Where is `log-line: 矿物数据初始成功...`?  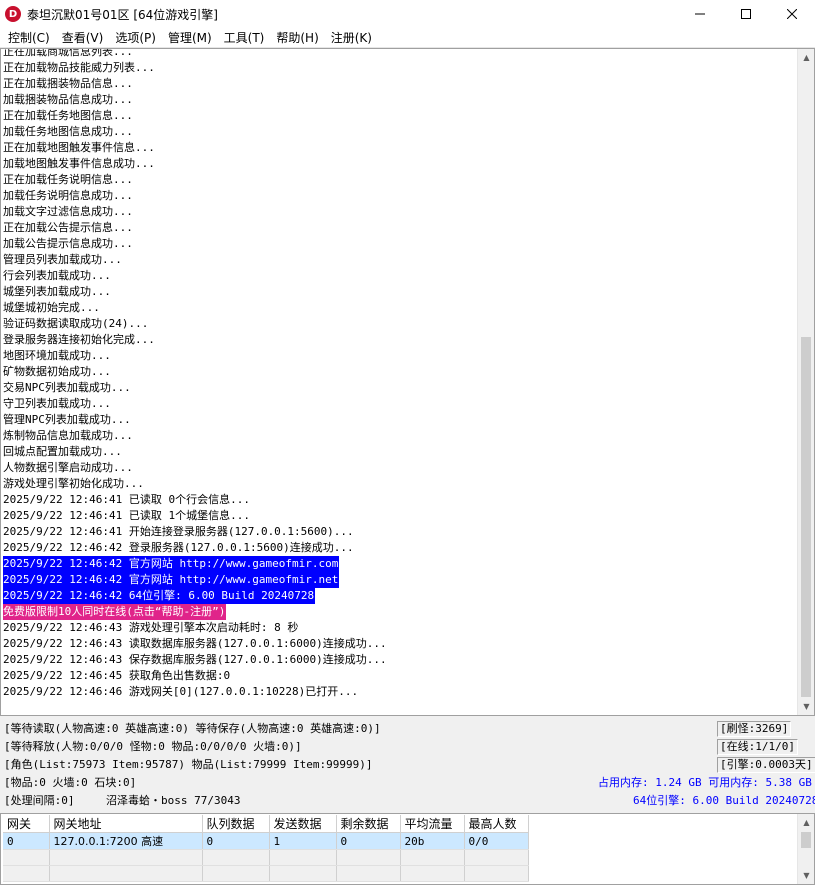
log-line: 矿物数据初始成功... is located at coordinates (398, 372).